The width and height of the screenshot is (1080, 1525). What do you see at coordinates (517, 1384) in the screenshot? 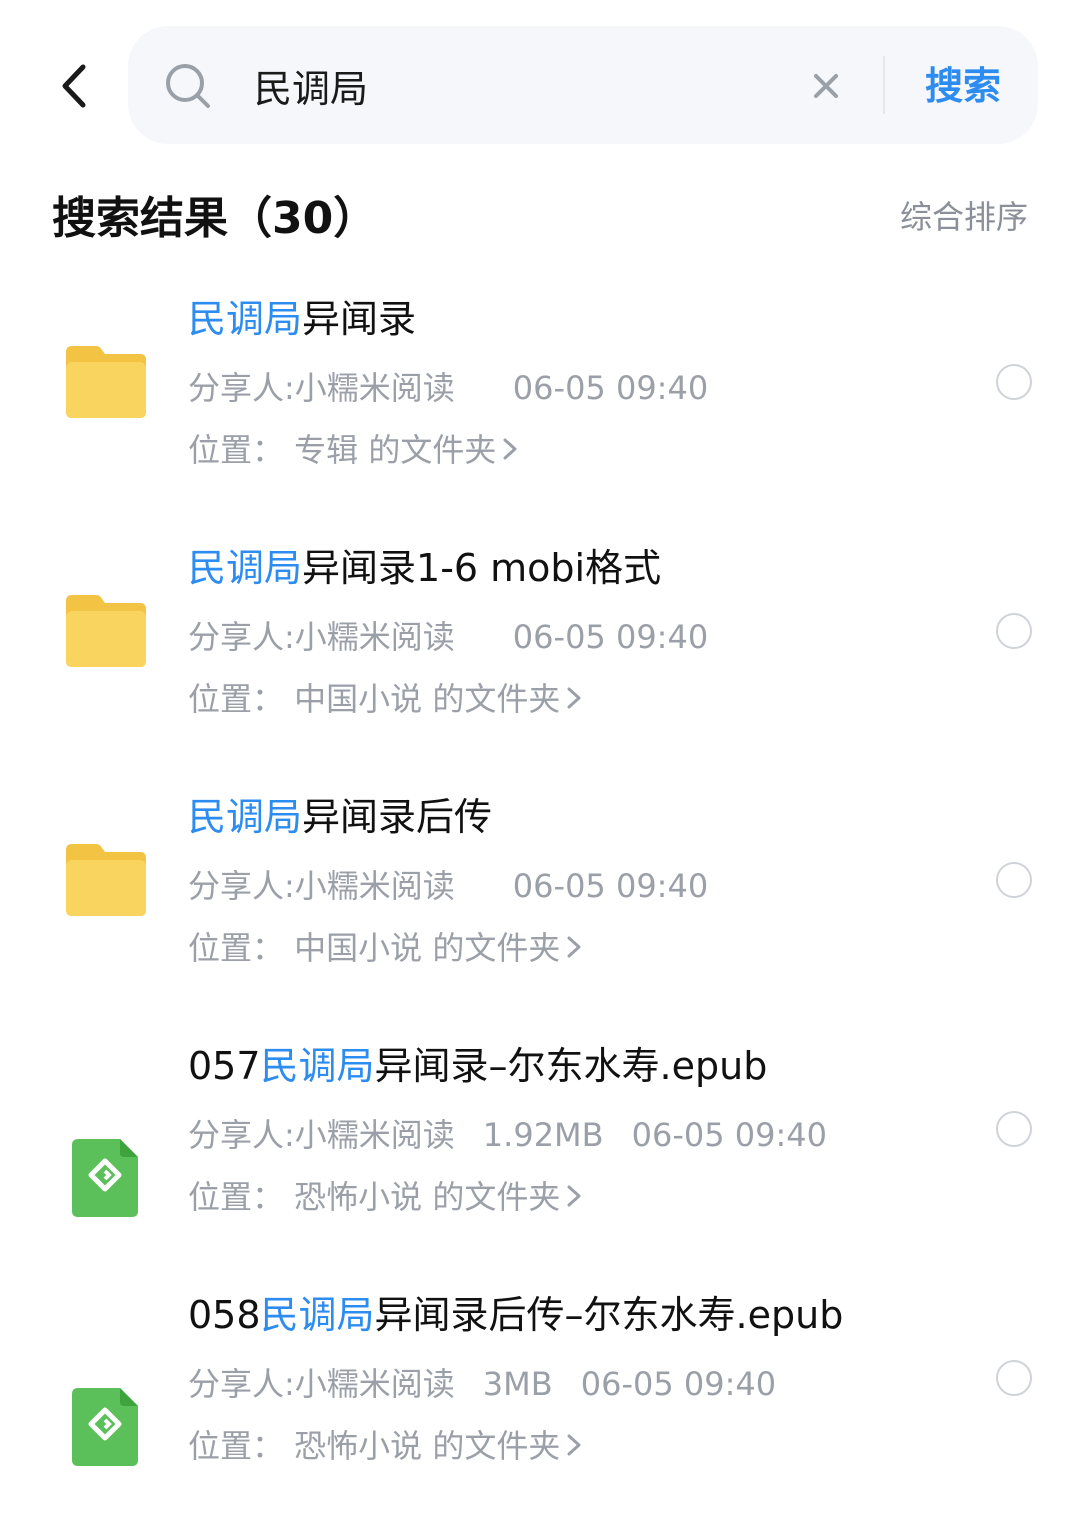
I see `item-size: 3MB` at bounding box center [517, 1384].